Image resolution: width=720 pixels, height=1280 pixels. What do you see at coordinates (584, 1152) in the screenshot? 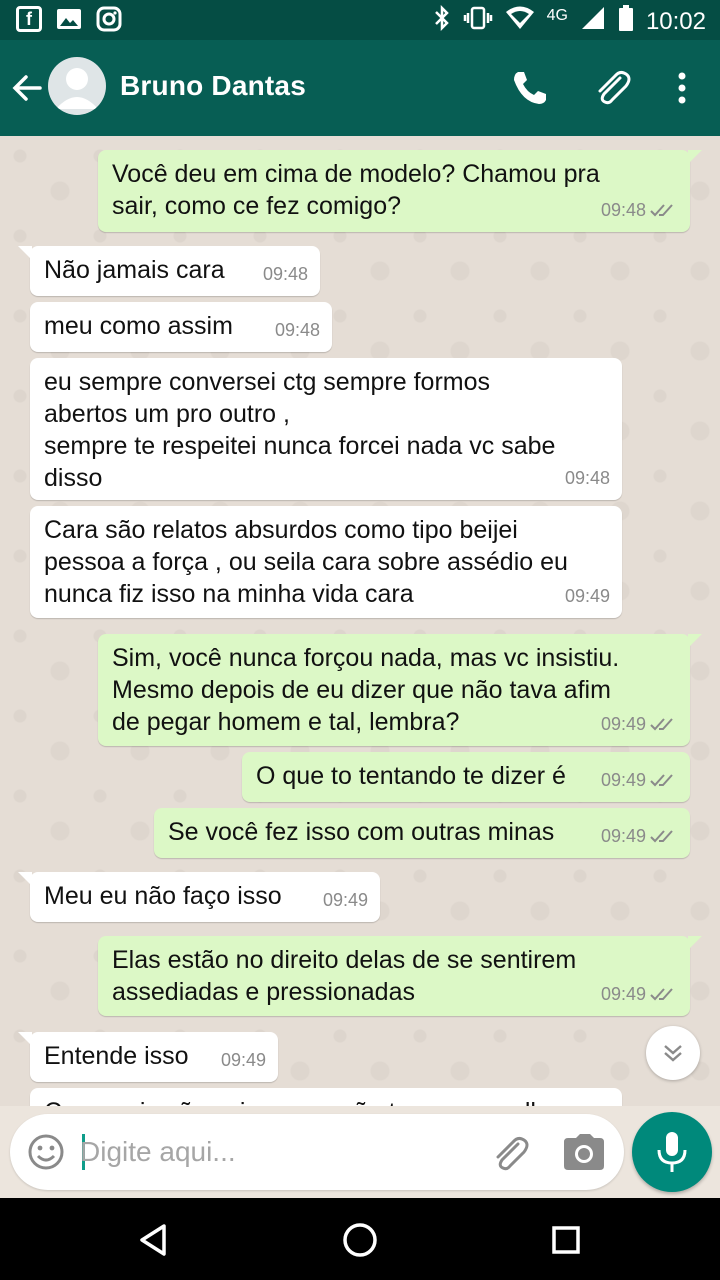
I see `camera-icon` at bounding box center [584, 1152].